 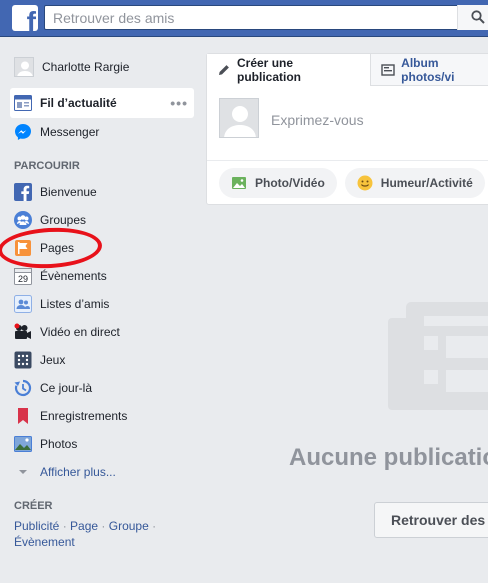 What do you see at coordinates (478, 17) in the screenshot?
I see `search-icon` at bounding box center [478, 17].